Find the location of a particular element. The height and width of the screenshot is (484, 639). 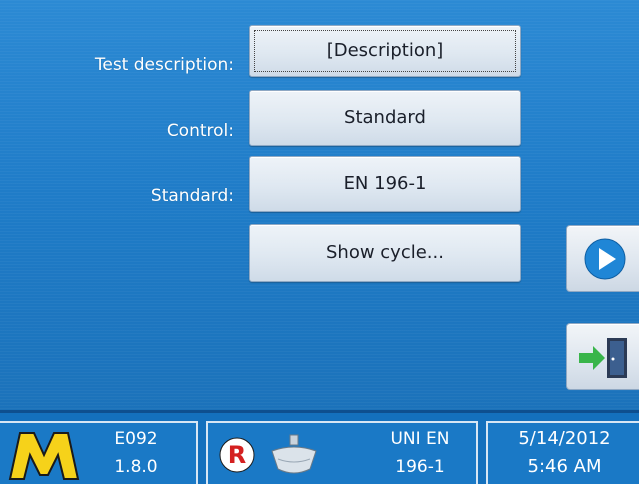

start-button is located at coordinates (602, 258).